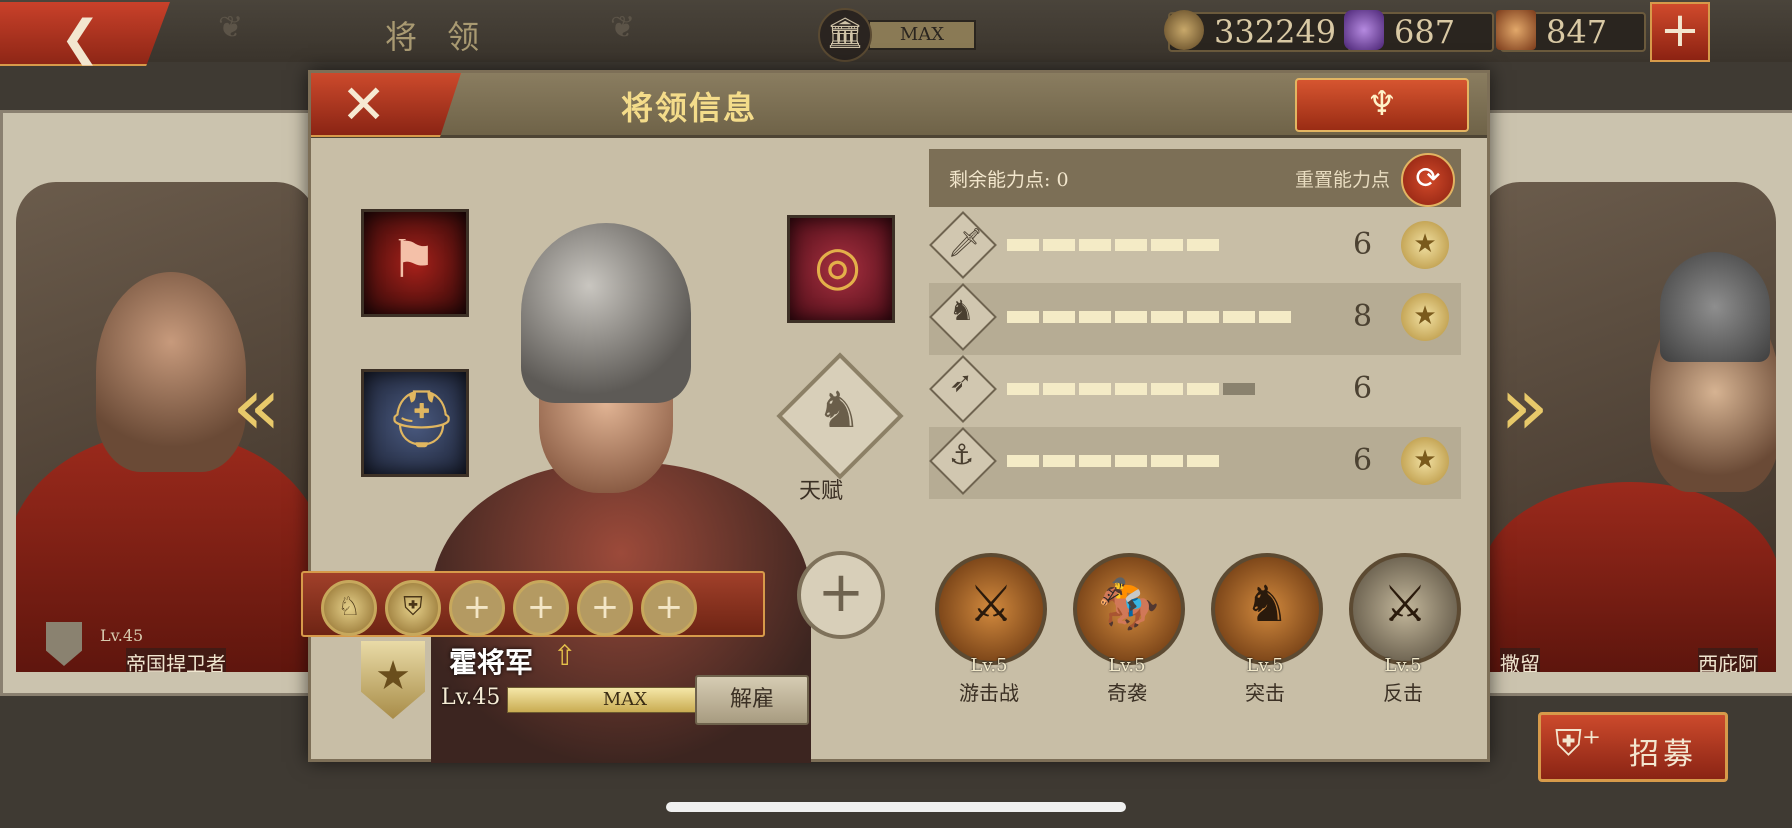  Describe the element at coordinates (422, 419) in the screenshot. I see `helmet-icon: ⛑` at that location.